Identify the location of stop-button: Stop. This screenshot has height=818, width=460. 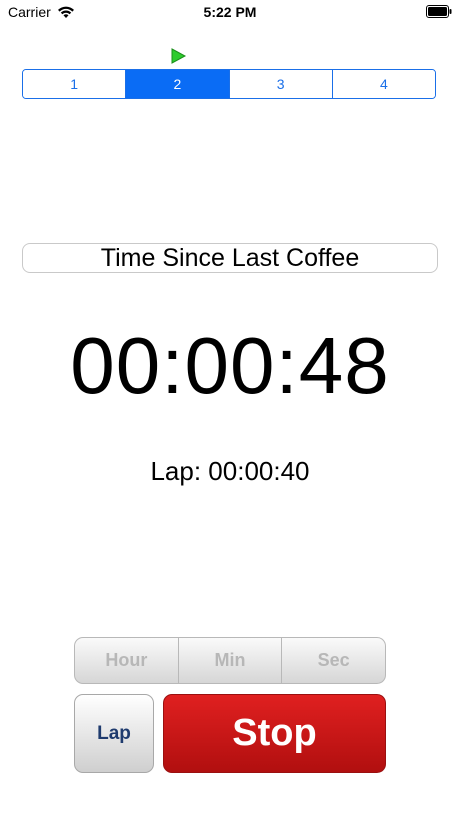
(274, 733).